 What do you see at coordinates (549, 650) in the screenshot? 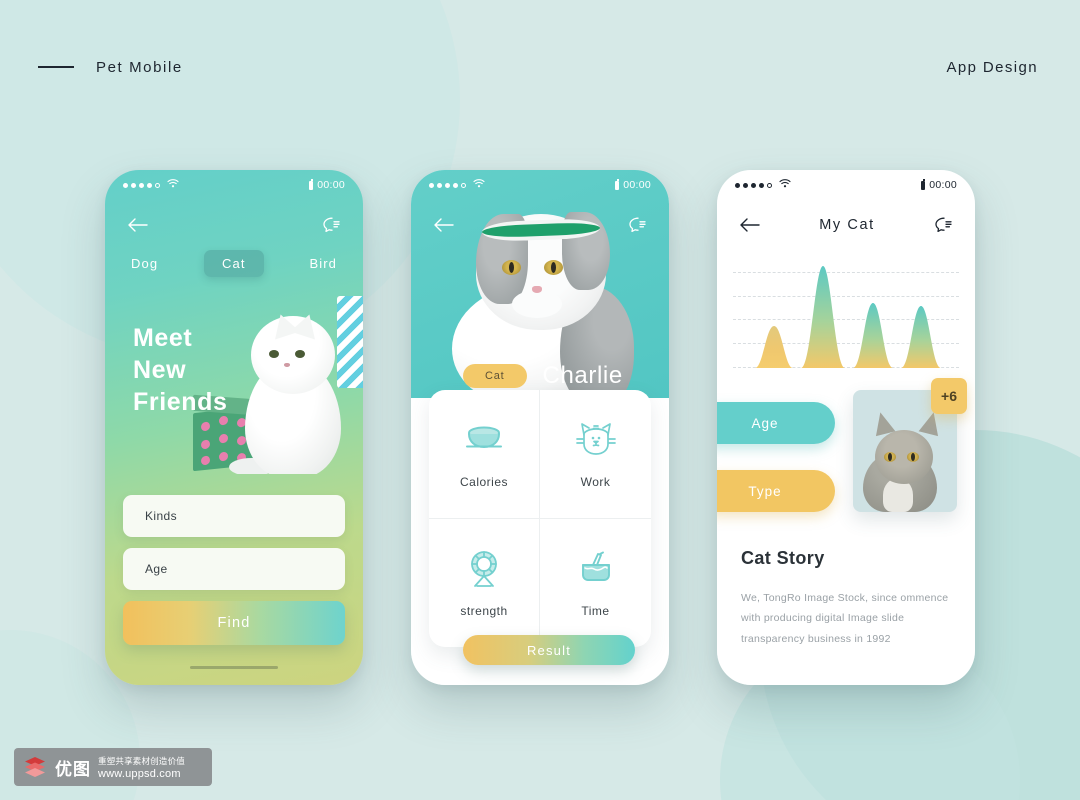
I see `result-button: Result` at bounding box center [549, 650].